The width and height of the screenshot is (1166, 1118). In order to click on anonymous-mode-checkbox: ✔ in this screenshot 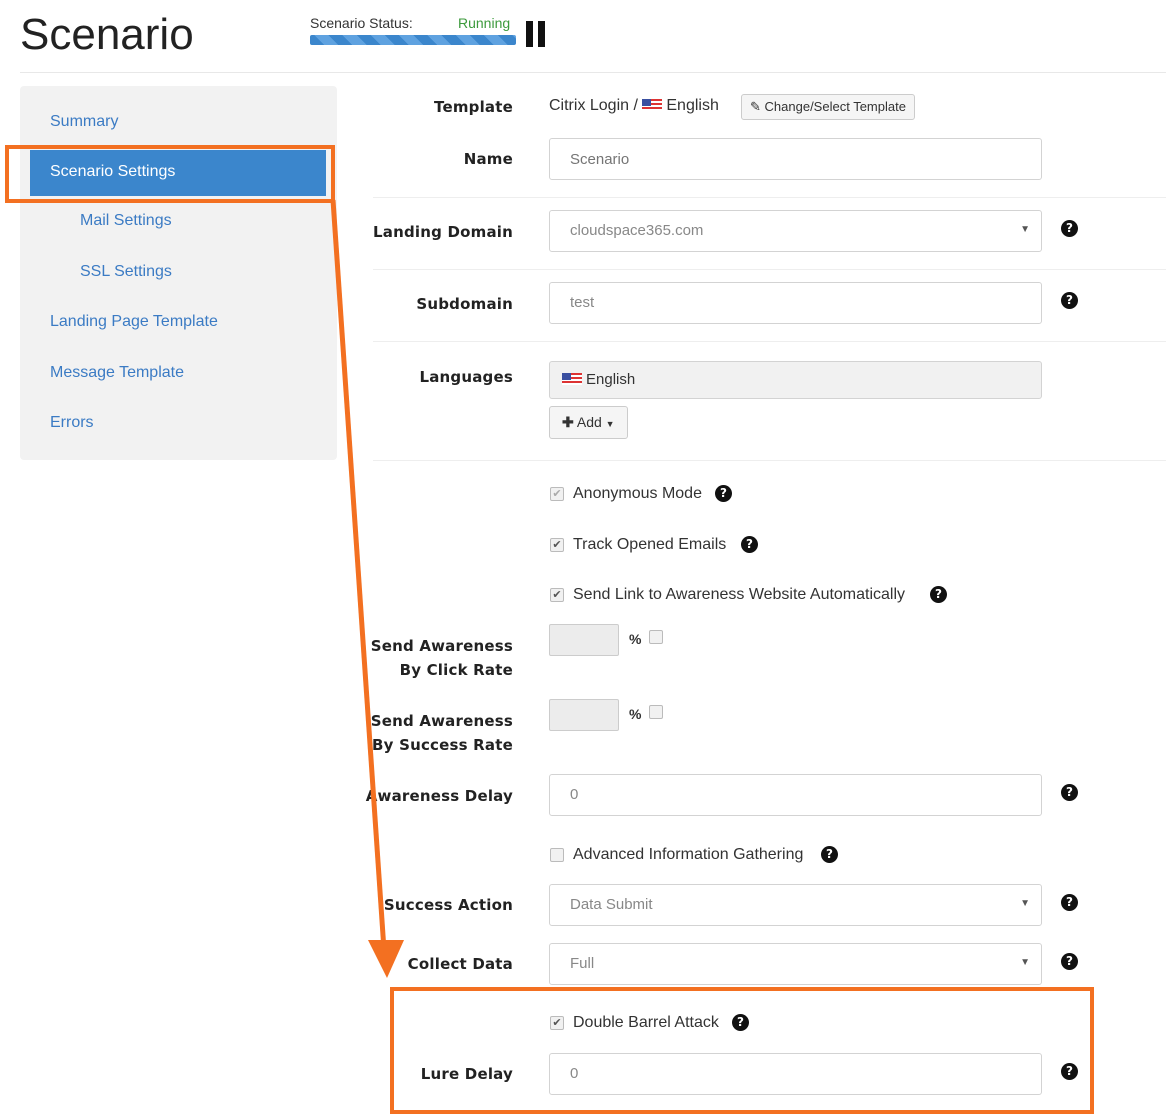, I will do `click(557, 494)`.